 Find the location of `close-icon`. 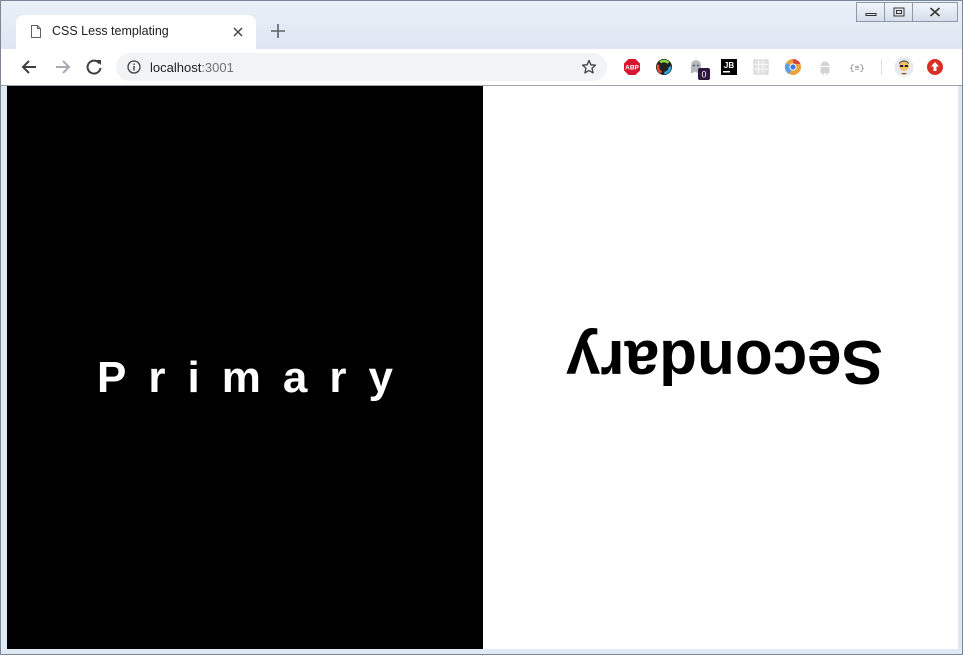

close-icon is located at coordinates (935, 12).